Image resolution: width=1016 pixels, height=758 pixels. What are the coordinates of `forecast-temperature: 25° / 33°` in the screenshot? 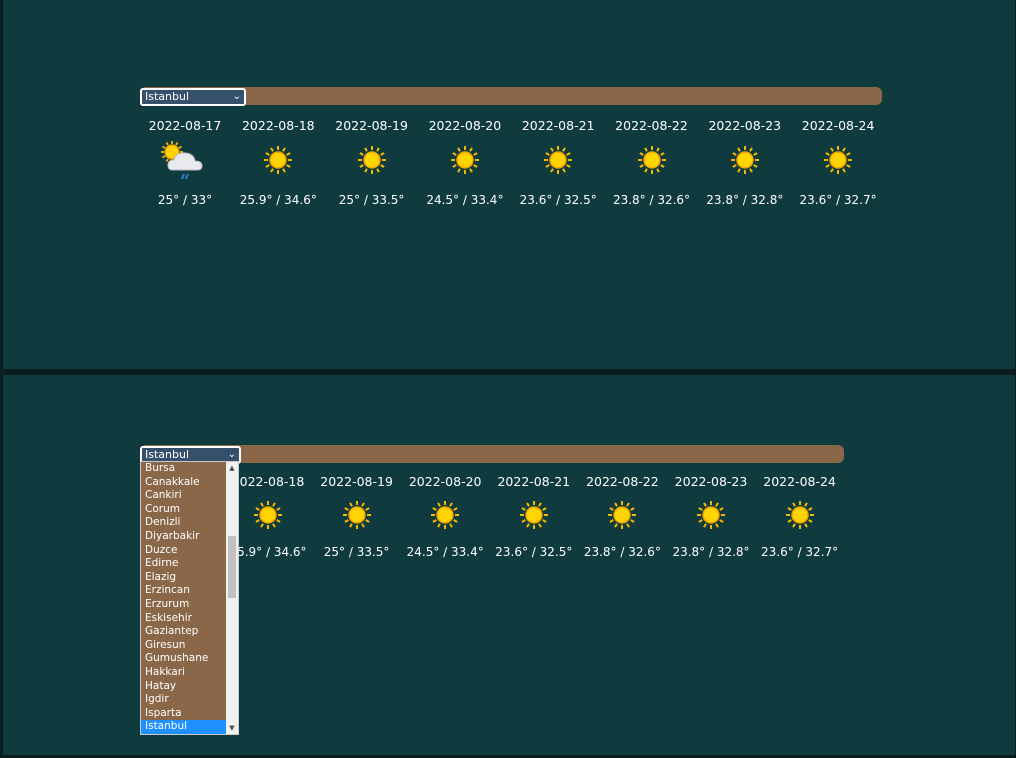 It's located at (185, 200).